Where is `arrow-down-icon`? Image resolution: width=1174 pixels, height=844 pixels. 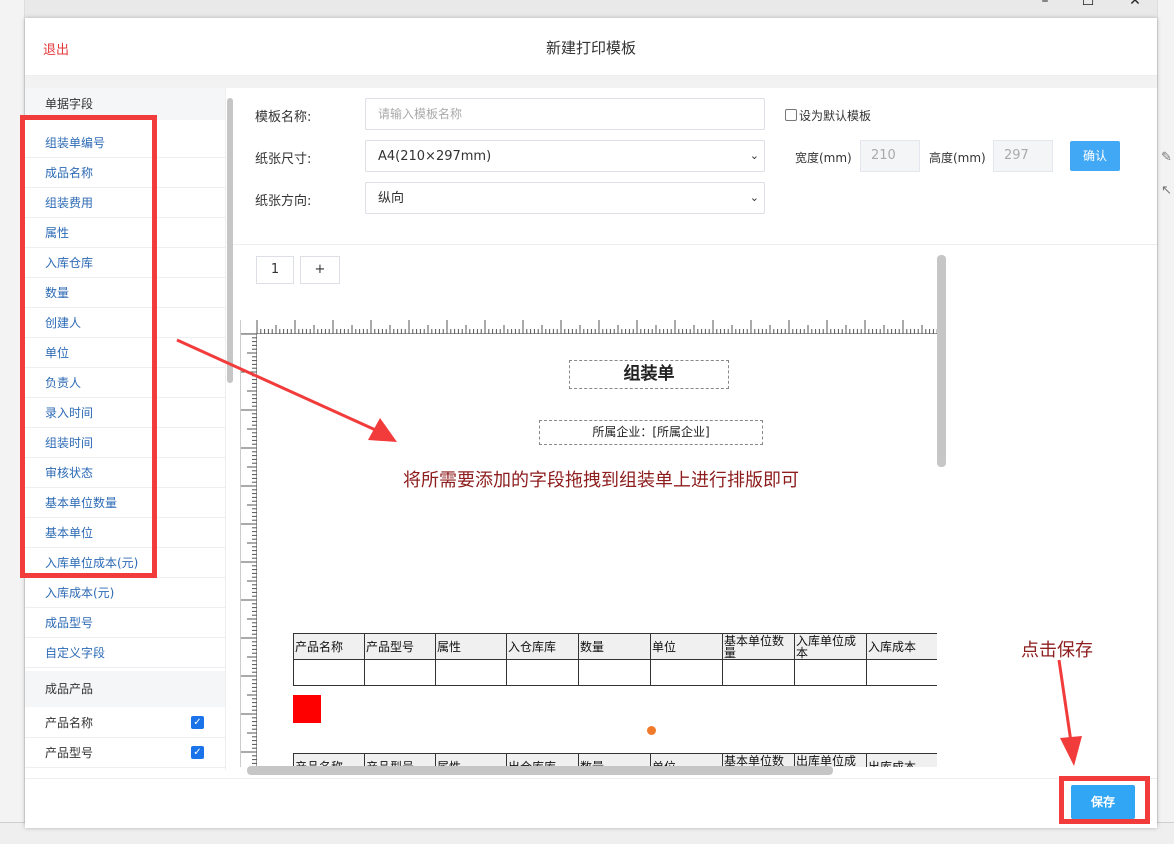
arrow-down-icon is located at coordinates (1069, 712).